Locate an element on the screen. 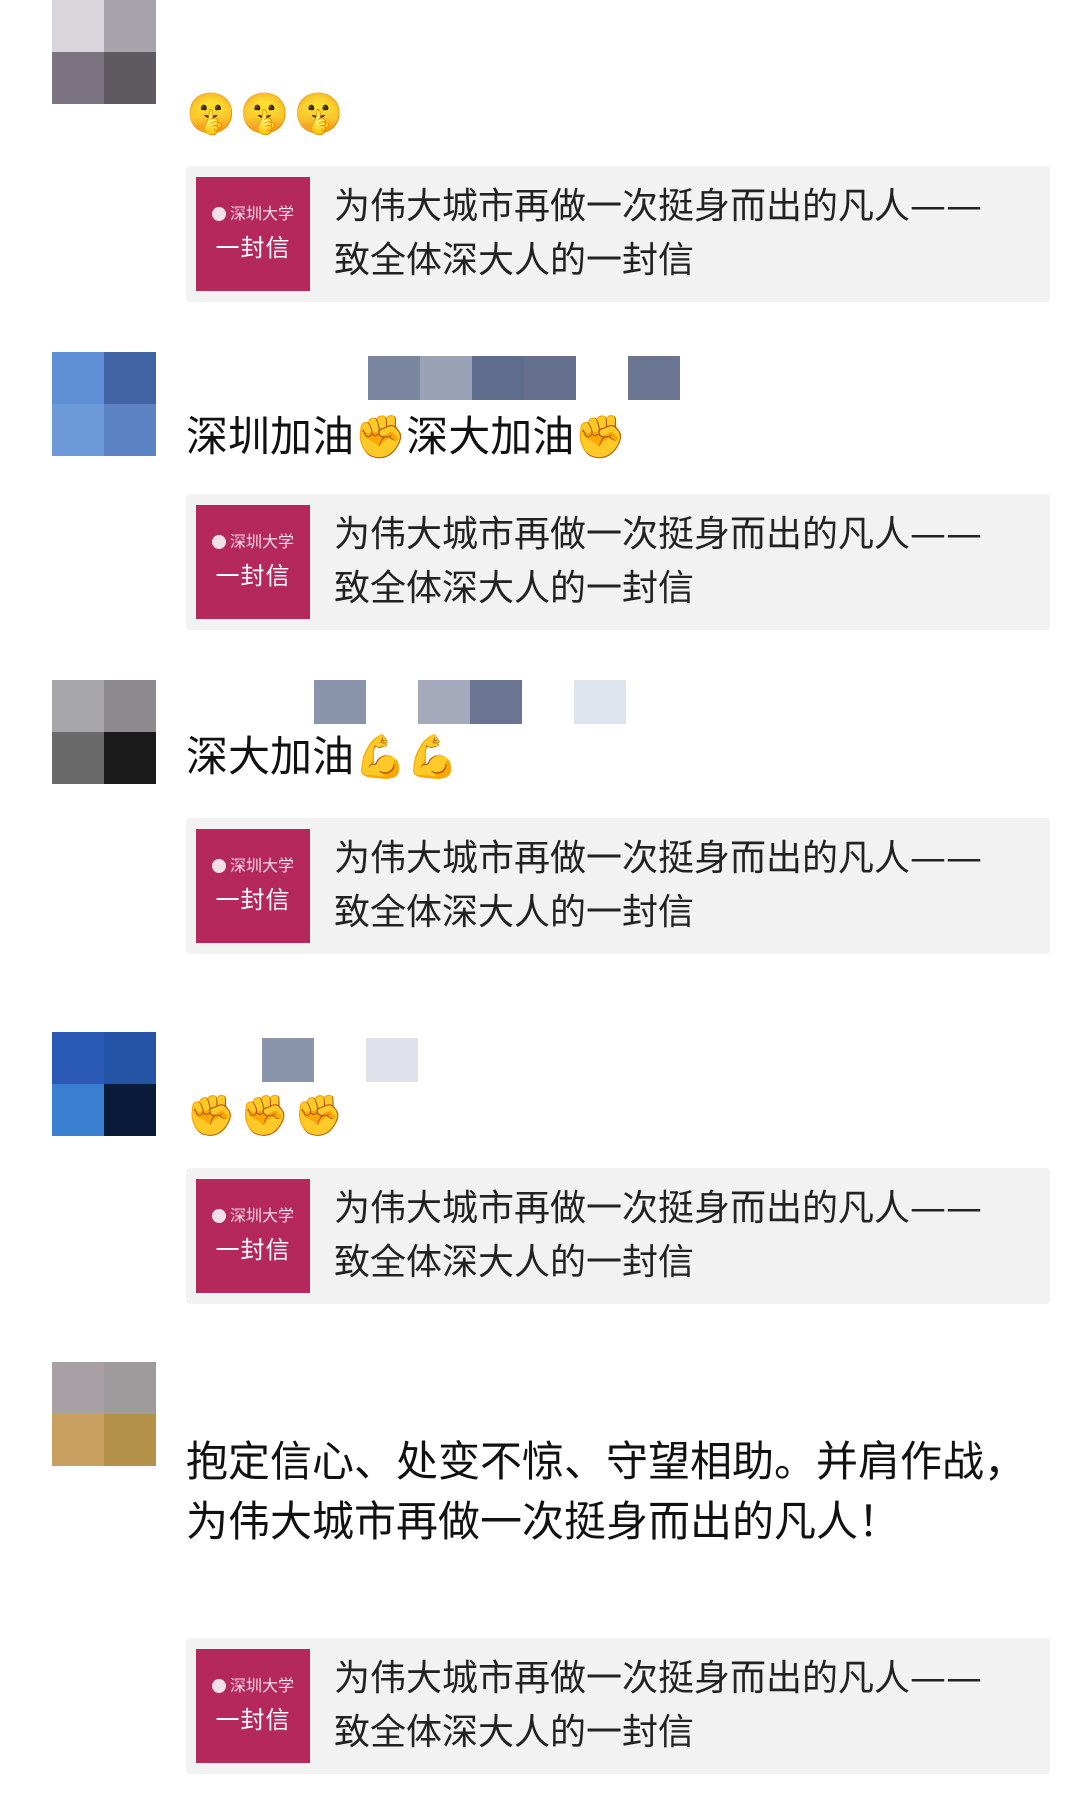  comment-text: 抱定信心、处变不惊、守望相助。并肩作战，为伟大城市再做一次挺身而出的凡人！ is located at coordinates (606, 1491).